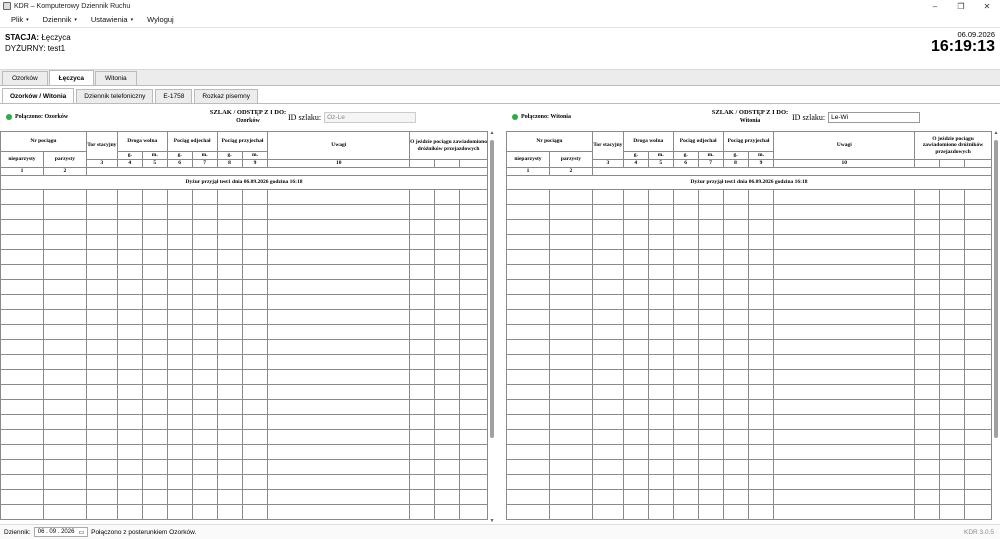 This screenshot has height=539, width=1000. What do you see at coordinates (20, 19) in the screenshot?
I see `menu-plik: Plik ▾` at bounding box center [20, 19].